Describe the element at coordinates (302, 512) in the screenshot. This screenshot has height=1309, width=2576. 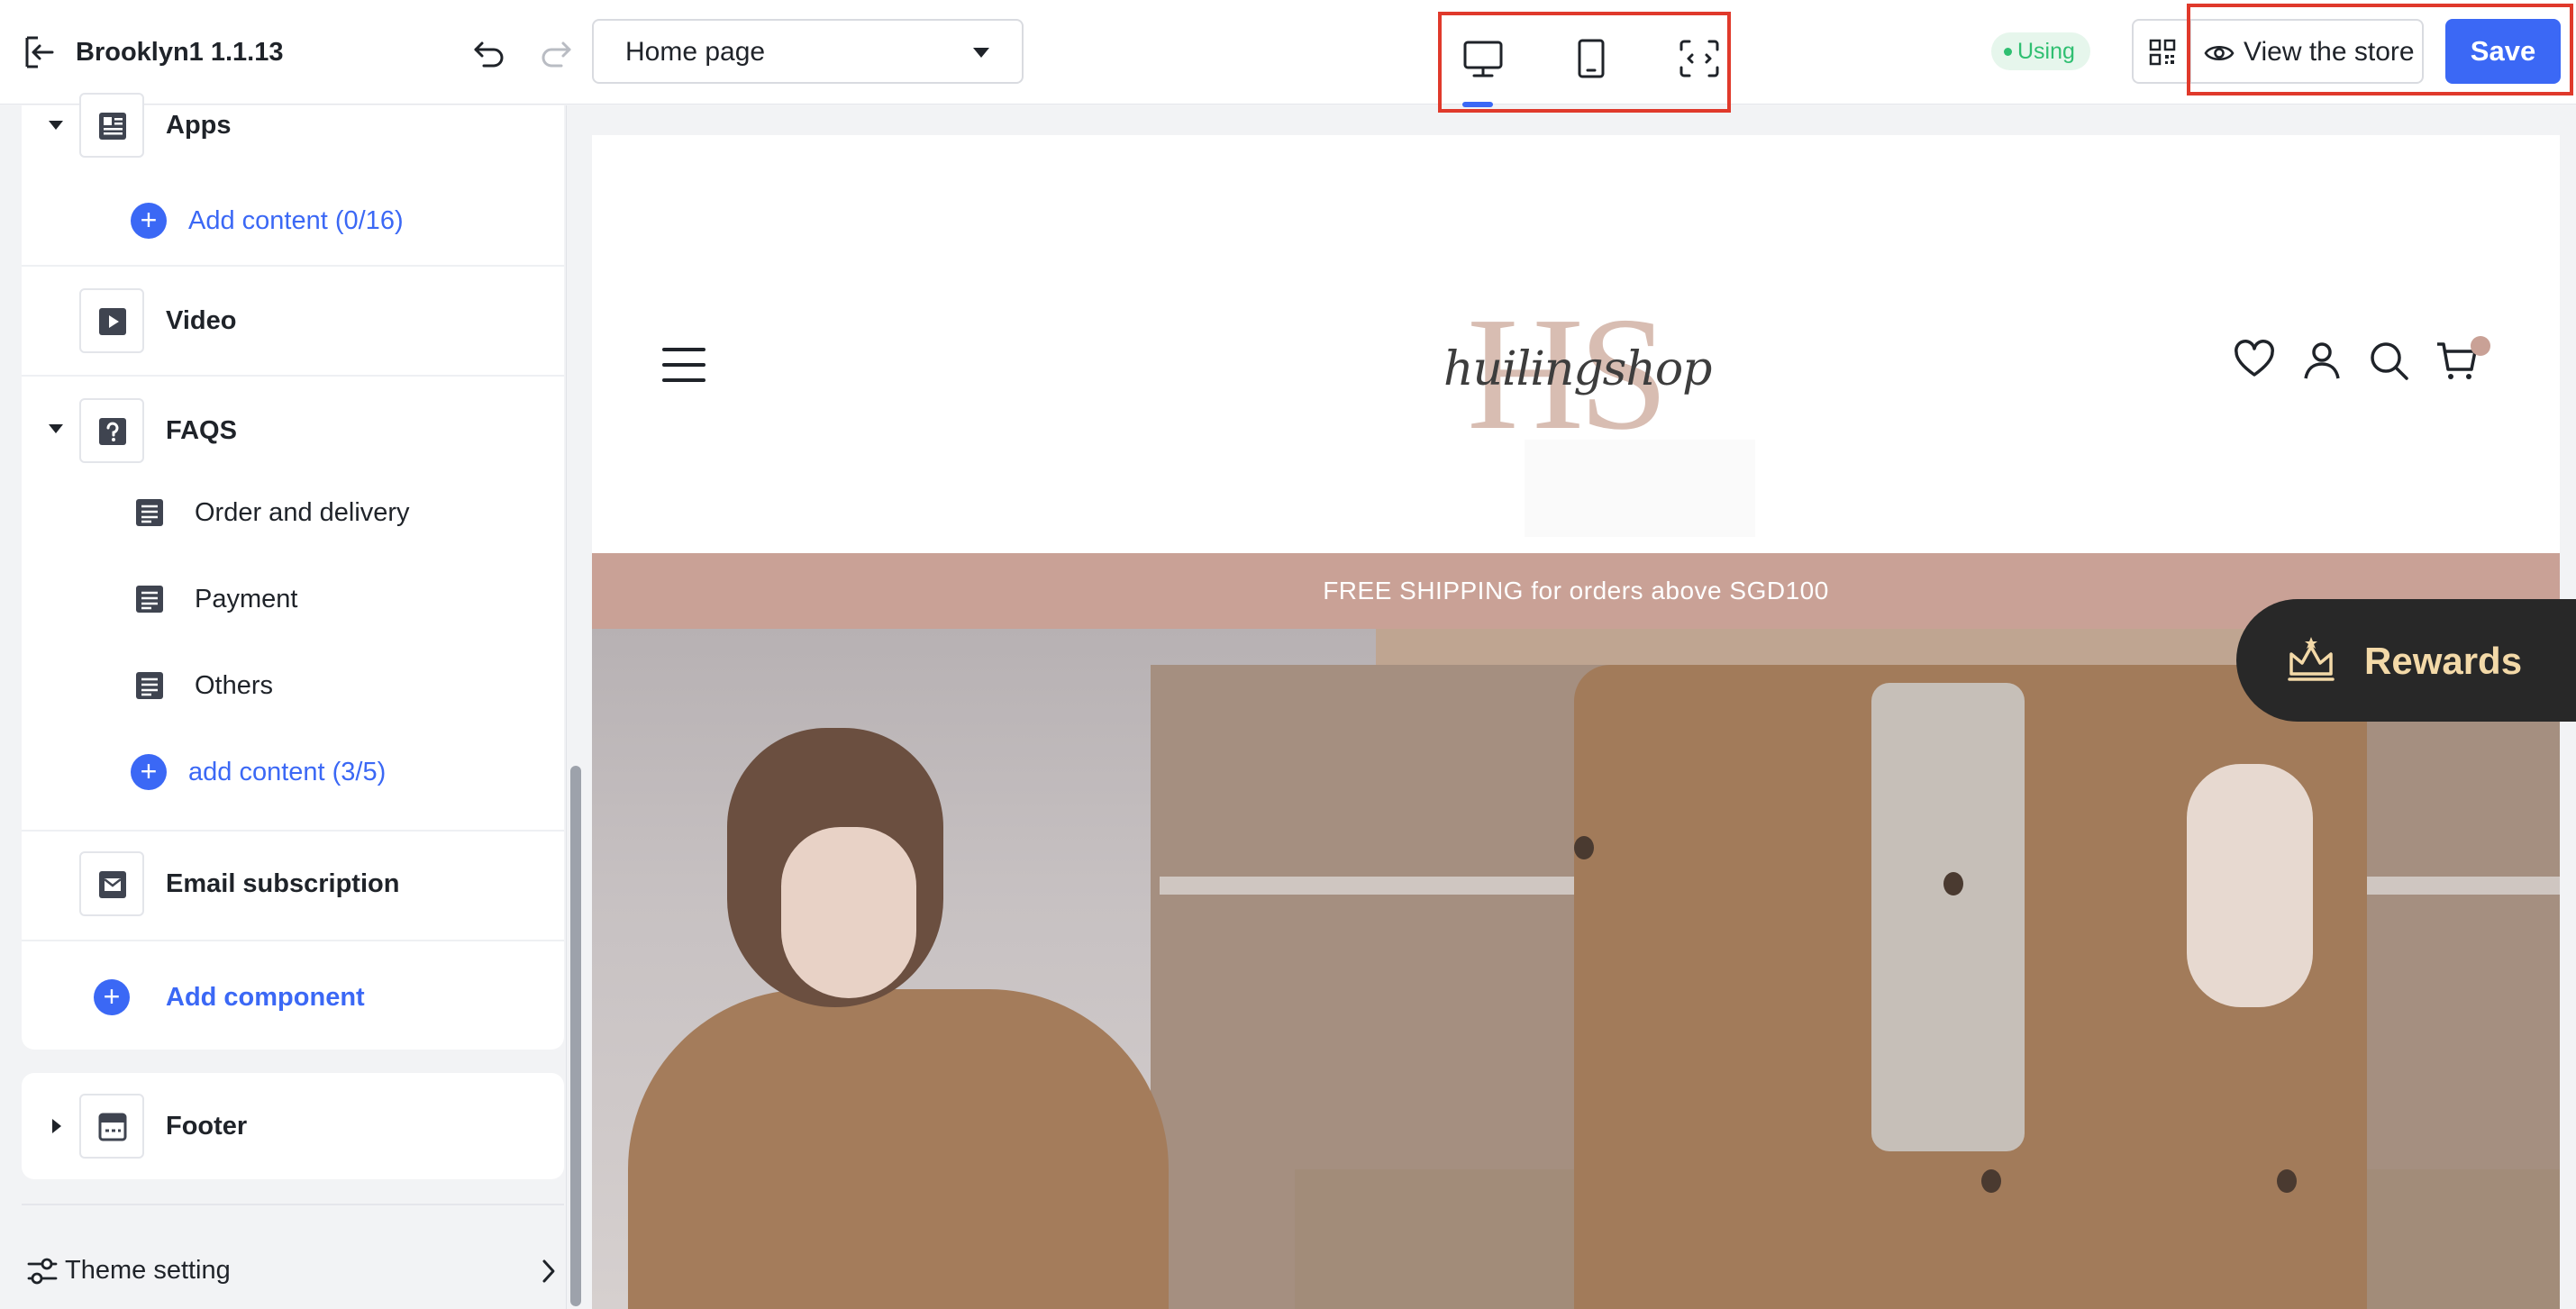
I see `faq-item: Order and delivery` at that location.